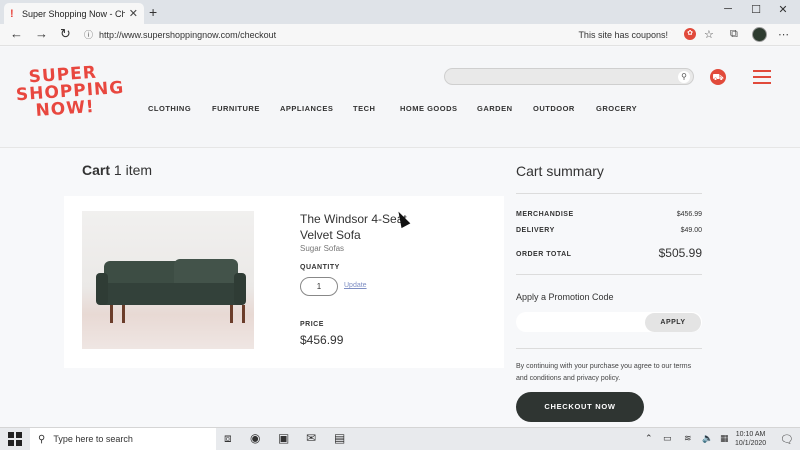 The height and width of the screenshot is (450, 800). I want to click on cart-heading: Cart 1 item, so click(117, 170).